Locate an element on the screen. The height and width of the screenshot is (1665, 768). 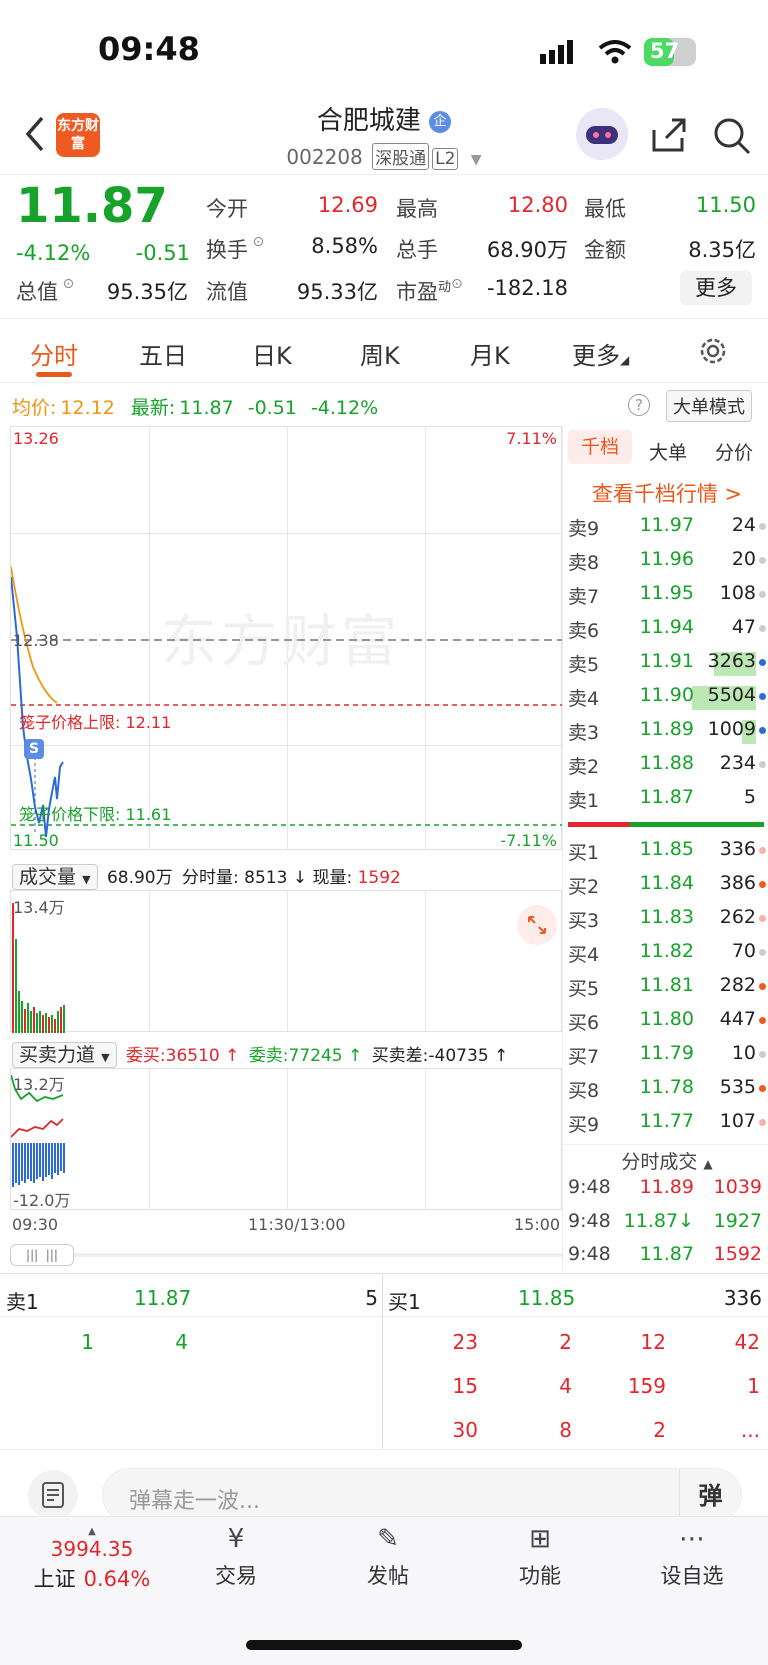
ask-order-cell: 1 is located at coordinates (87, 1342).